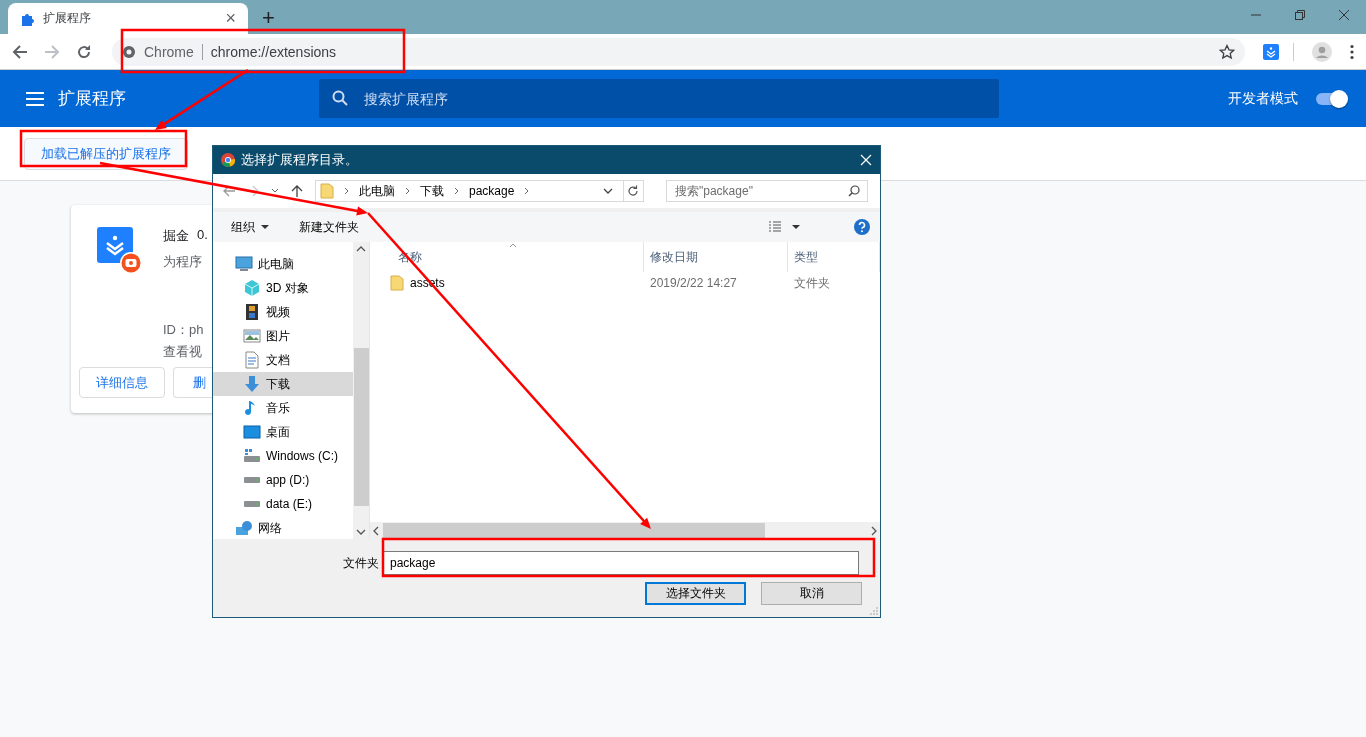  What do you see at coordinates (659, 98) in the screenshot?
I see `search-field: 搜索扩展程序` at bounding box center [659, 98].